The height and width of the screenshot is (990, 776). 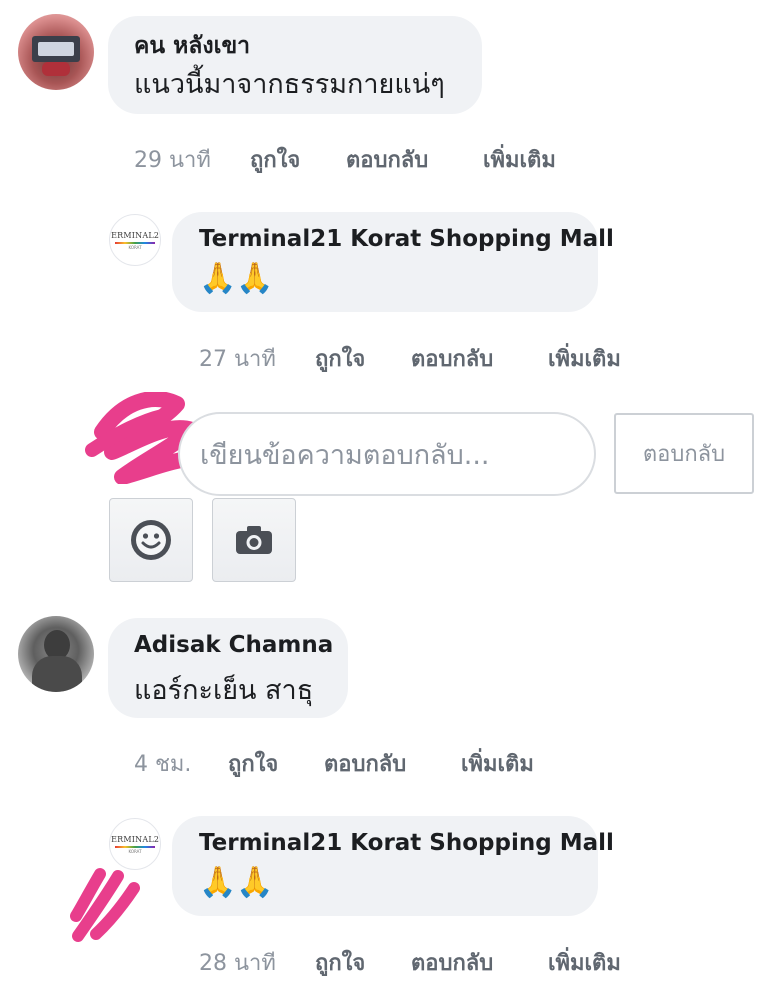 I want to click on smiley-icon, so click(x=151, y=540).